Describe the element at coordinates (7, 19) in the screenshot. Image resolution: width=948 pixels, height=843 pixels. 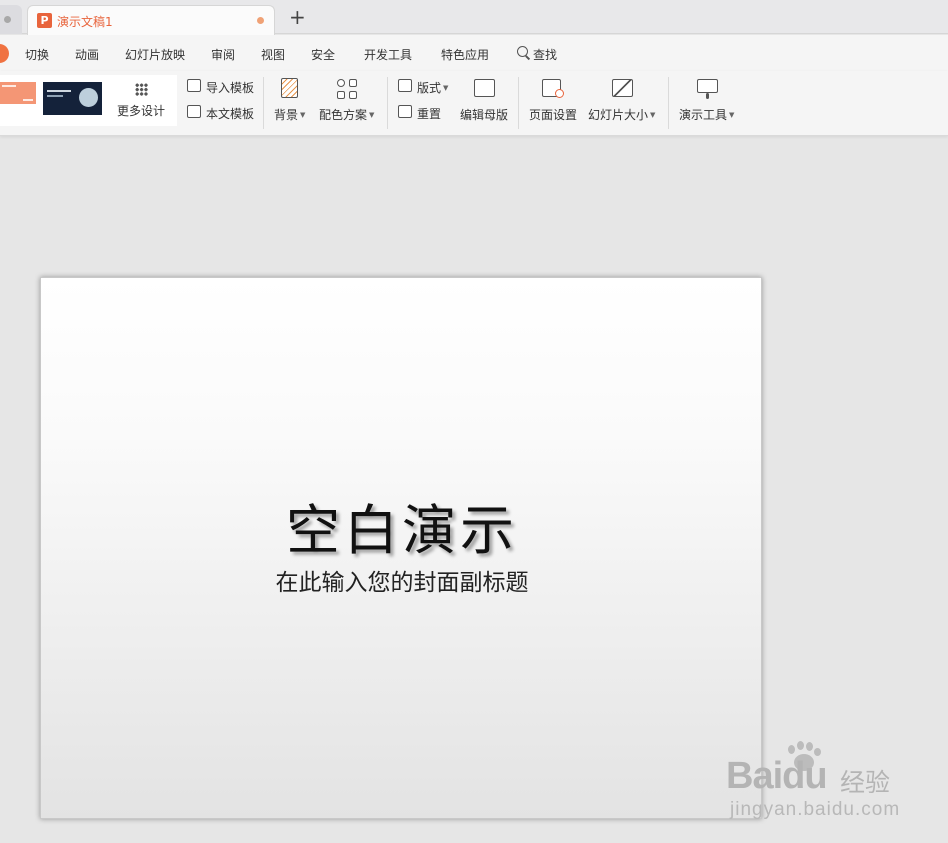
I see `tab-dot-icon` at that location.